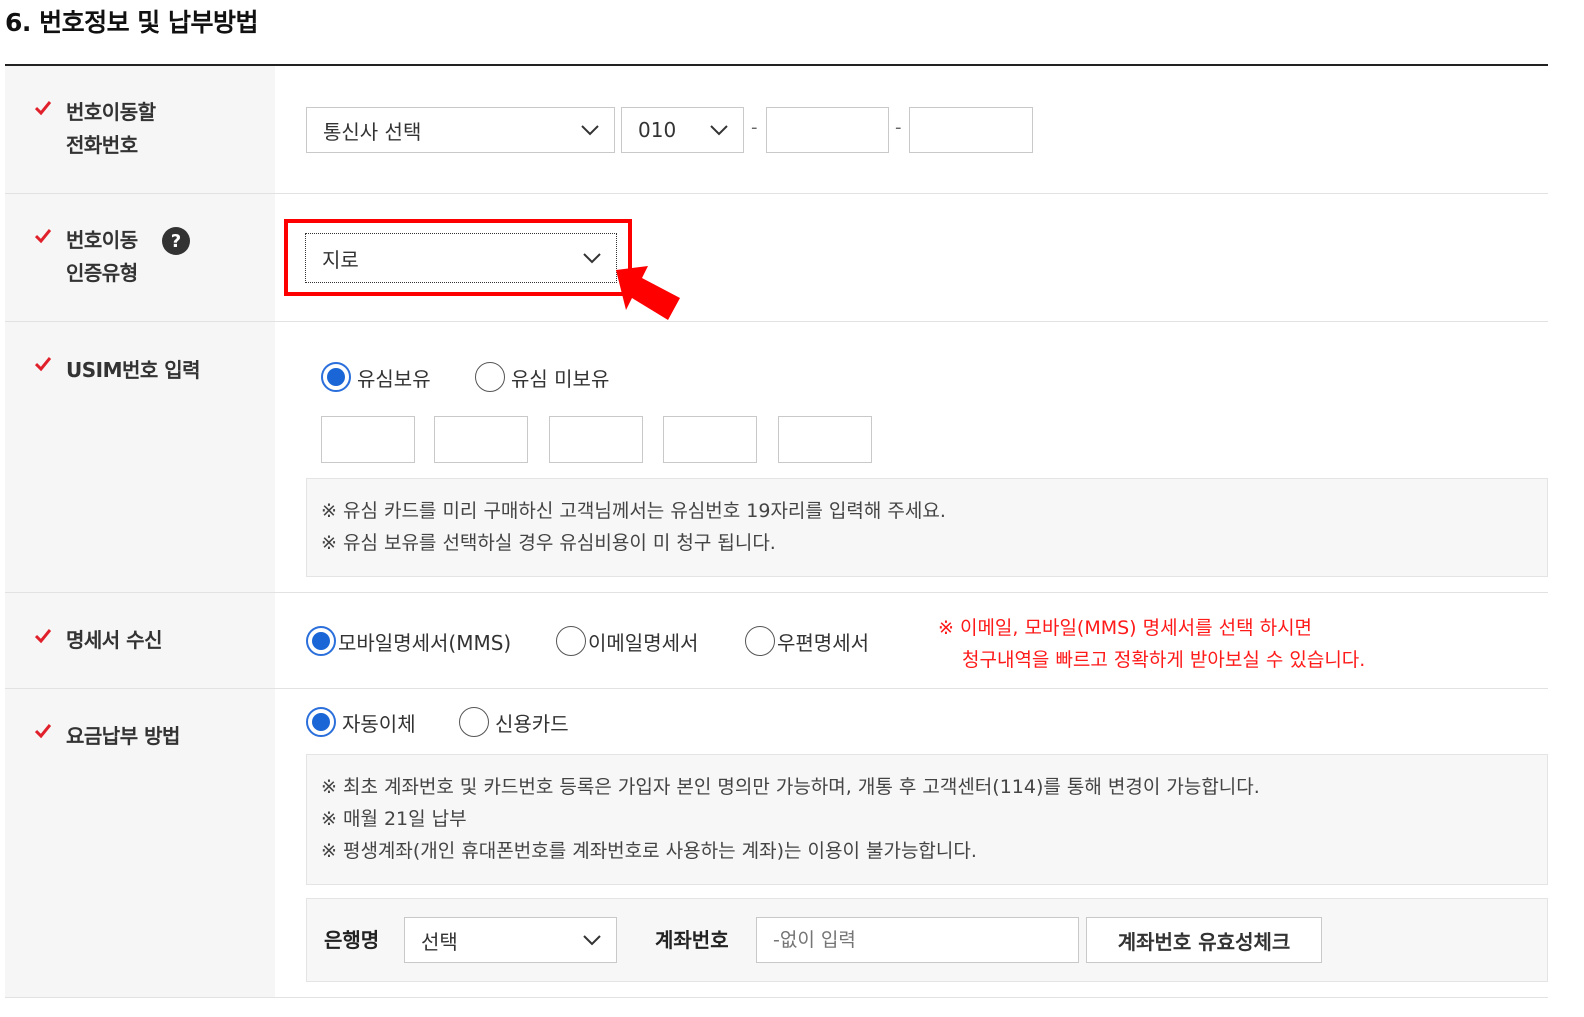  I want to click on radio-usim-none-label: 유심 미보유, so click(560, 378).